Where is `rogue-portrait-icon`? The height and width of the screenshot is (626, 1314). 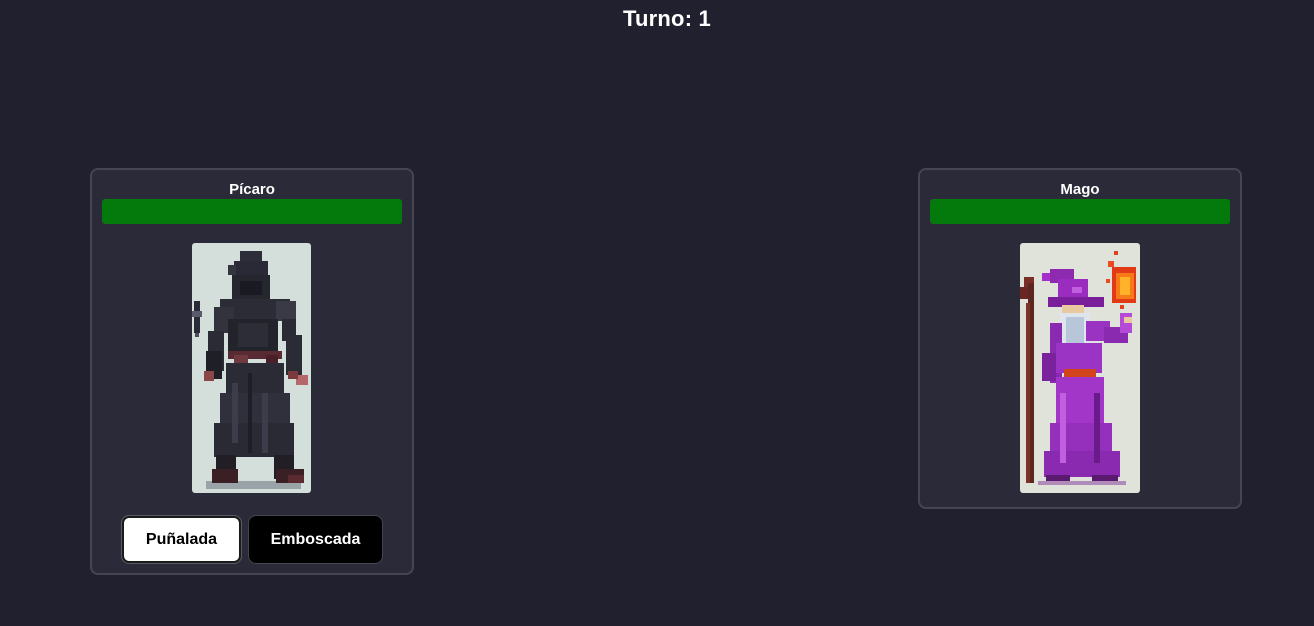
rogue-portrait-icon is located at coordinates (251, 368).